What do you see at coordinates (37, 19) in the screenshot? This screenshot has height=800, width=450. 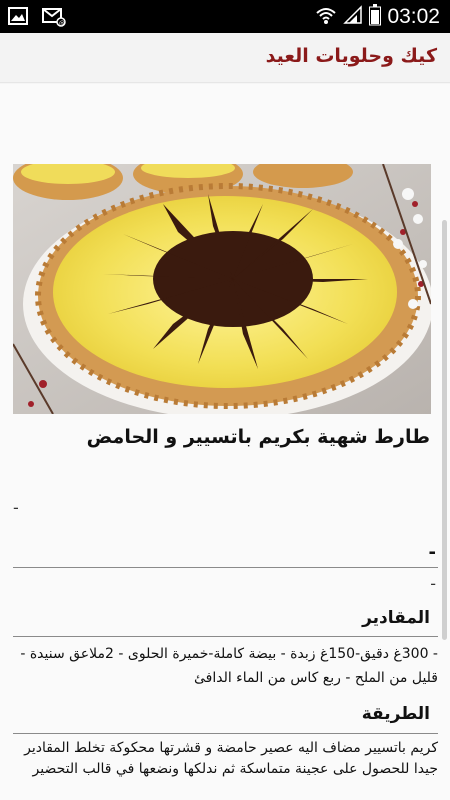 I see `notification-area: @` at bounding box center [37, 19].